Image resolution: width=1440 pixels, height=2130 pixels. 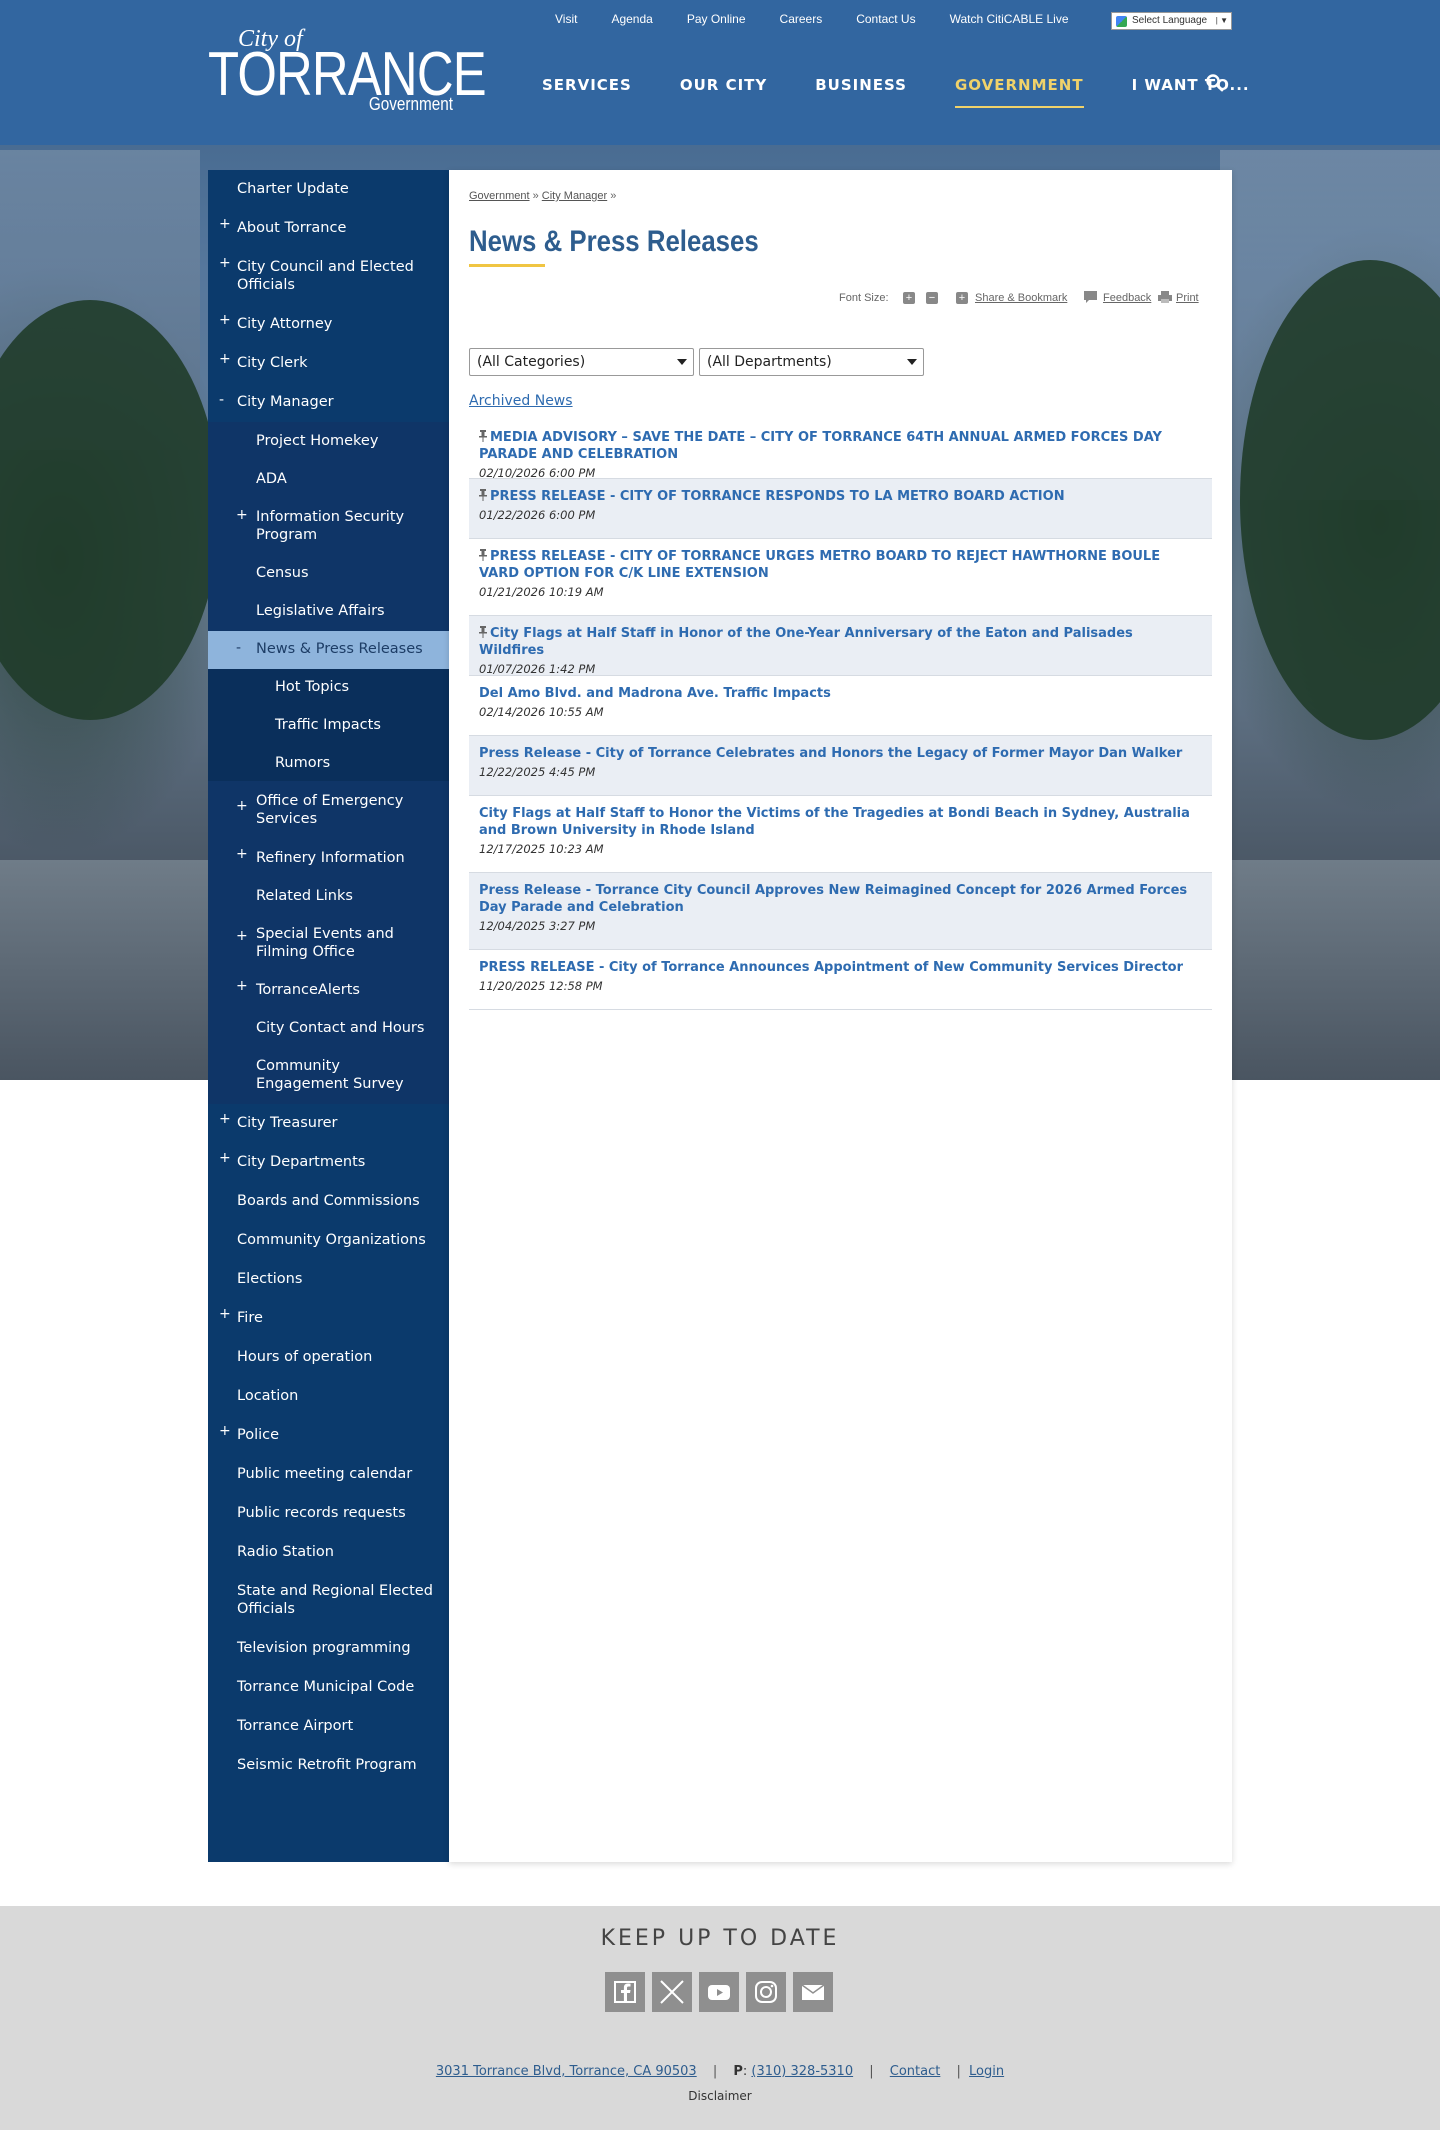 What do you see at coordinates (811, 362) in the screenshot?
I see `department-filter-select: (All Departments)` at bounding box center [811, 362].